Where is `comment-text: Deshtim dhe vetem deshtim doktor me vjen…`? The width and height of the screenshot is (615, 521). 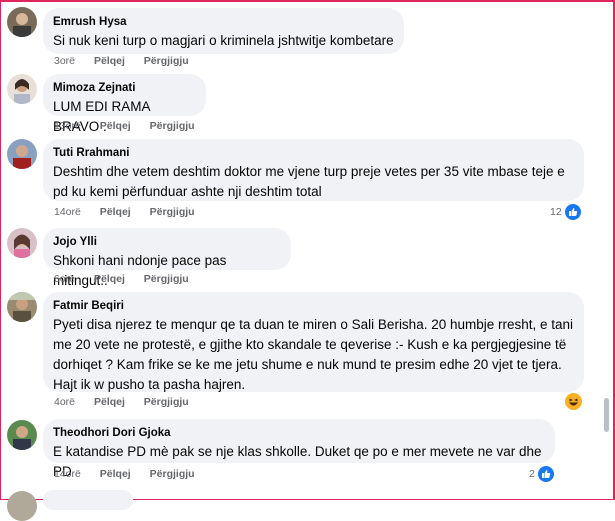 comment-text: Deshtim dhe vetem deshtim doktor me vjen… is located at coordinates (309, 181).